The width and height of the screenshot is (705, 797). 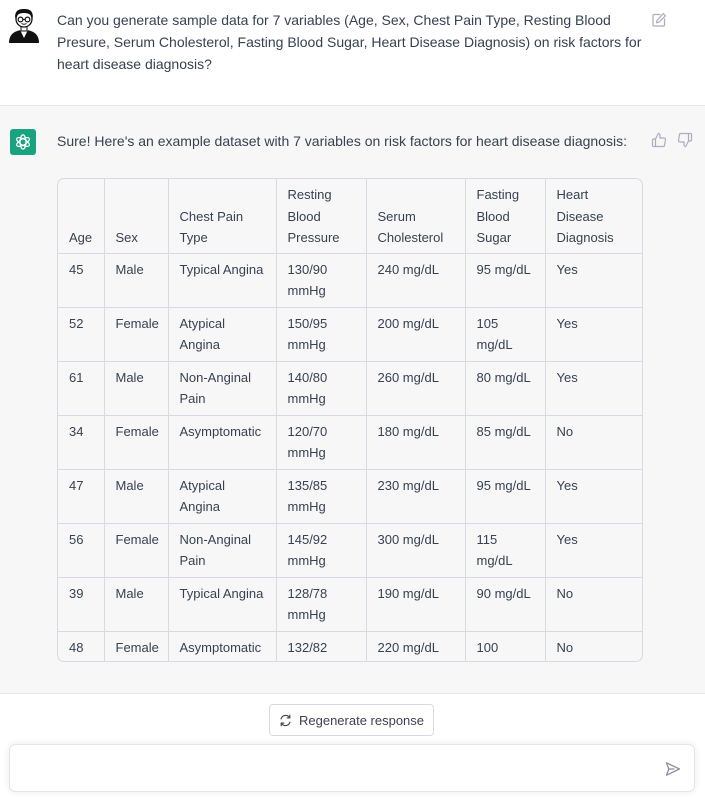 What do you see at coordinates (136, 216) in the screenshot?
I see `column-header: Sex` at bounding box center [136, 216].